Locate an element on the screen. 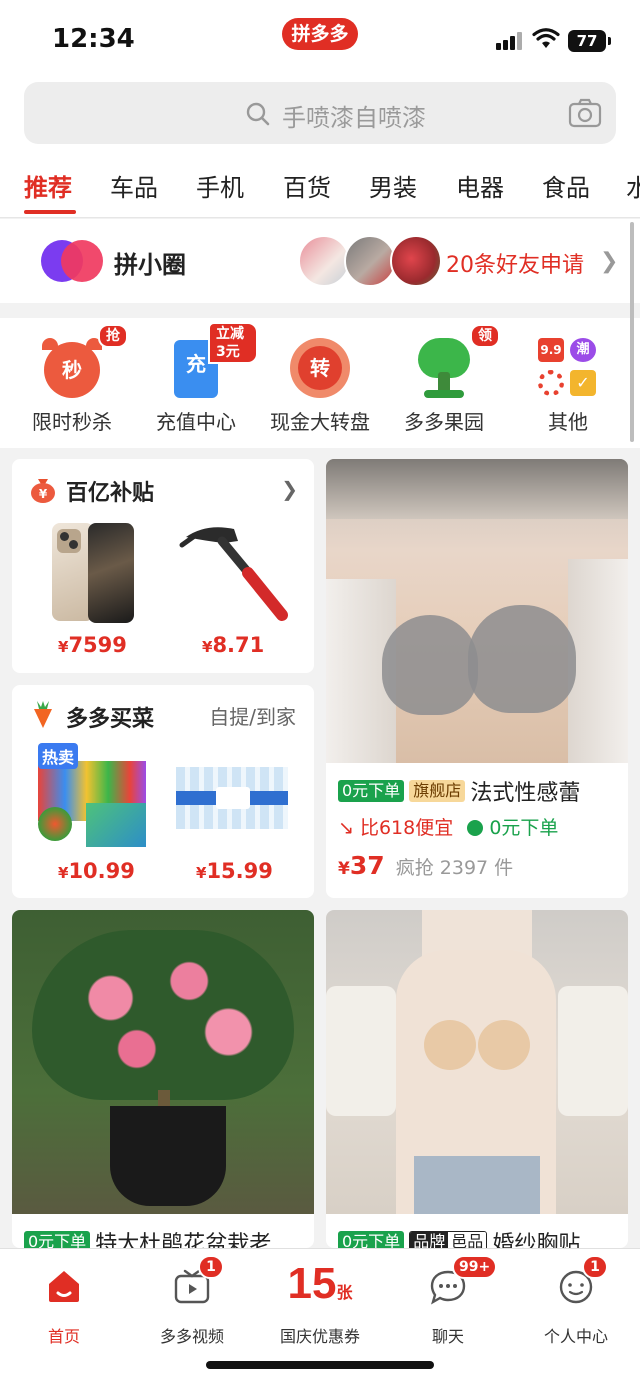 The image size is (640, 1385). subsidy-card: ¥ 百亿补贴 ❯ ¥7599 ¥8.71 is located at coordinates (163, 566).